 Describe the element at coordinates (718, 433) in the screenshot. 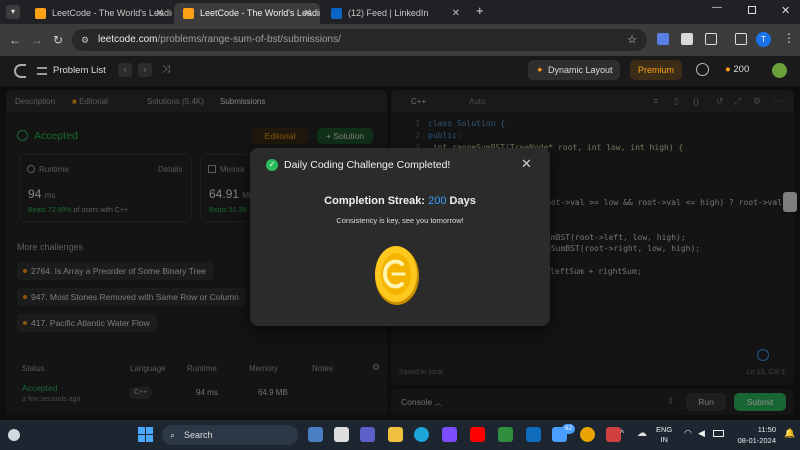

I see `battery-icon` at that location.